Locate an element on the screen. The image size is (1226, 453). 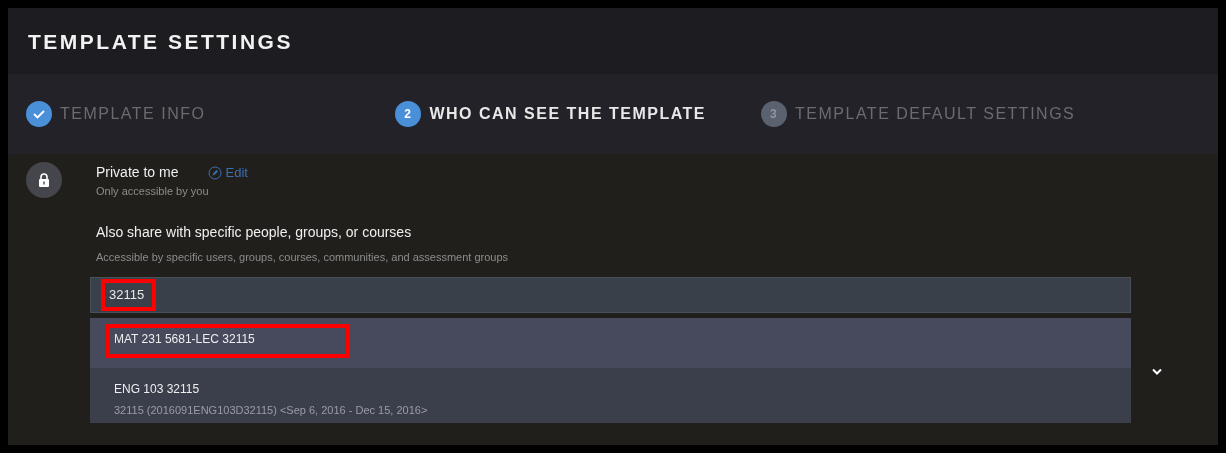
share-description: Accessible by specific users, groups, courses, communities, and assessment groups is located at coordinates (303, 257).